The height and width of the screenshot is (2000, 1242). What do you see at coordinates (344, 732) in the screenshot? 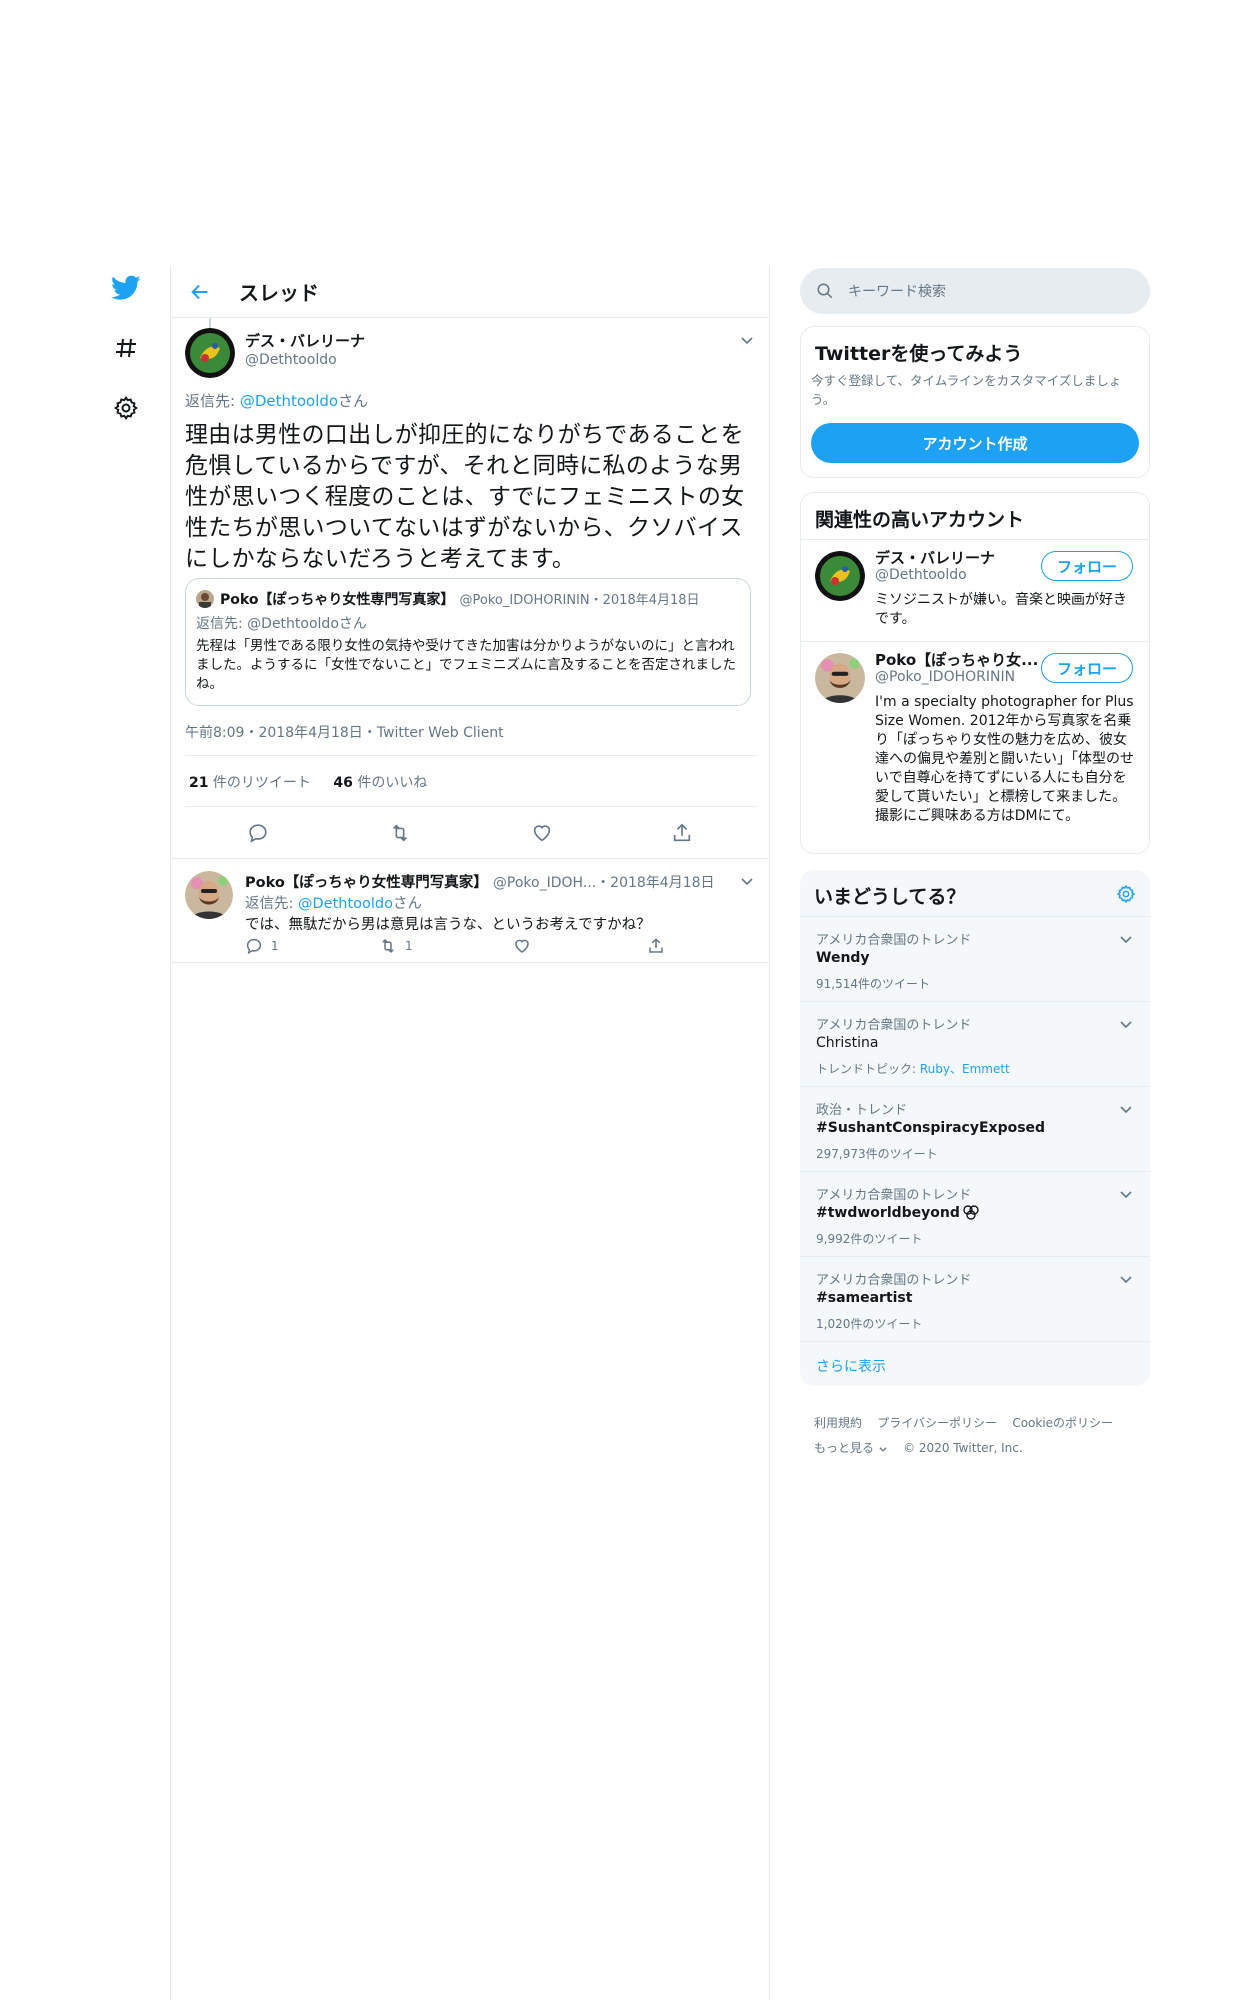
I see `tweet-timestamp: 午前8:09・2018年4月18日・Twitter Web Client` at bounding box center [344, 732].